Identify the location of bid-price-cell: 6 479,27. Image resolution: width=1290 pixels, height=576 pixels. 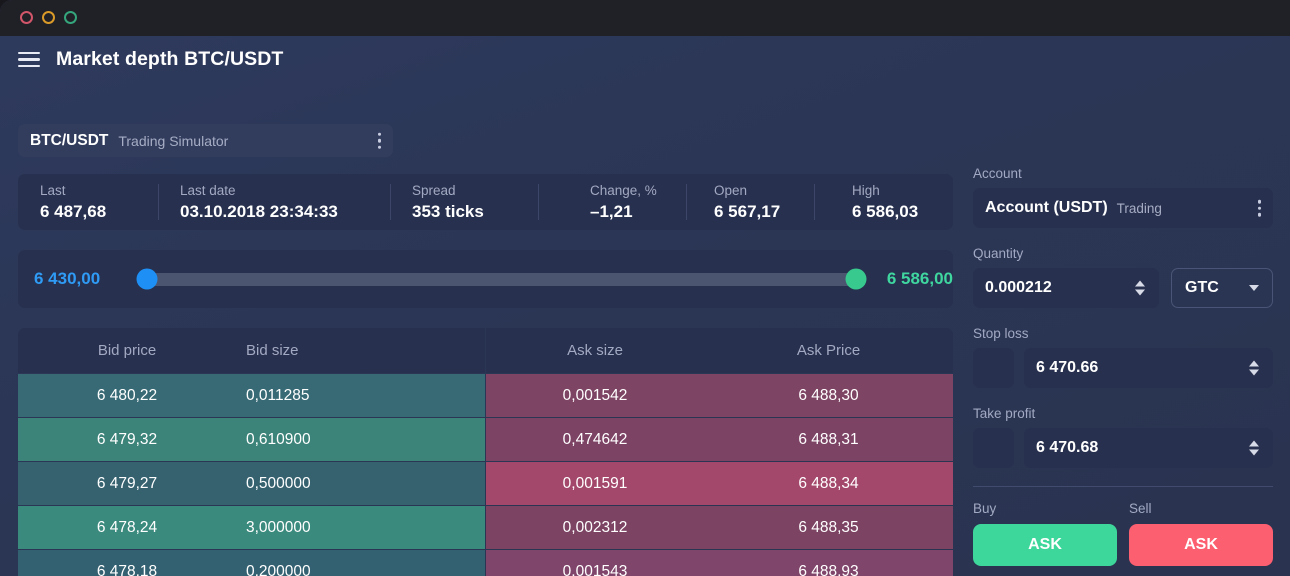
(127, 483).